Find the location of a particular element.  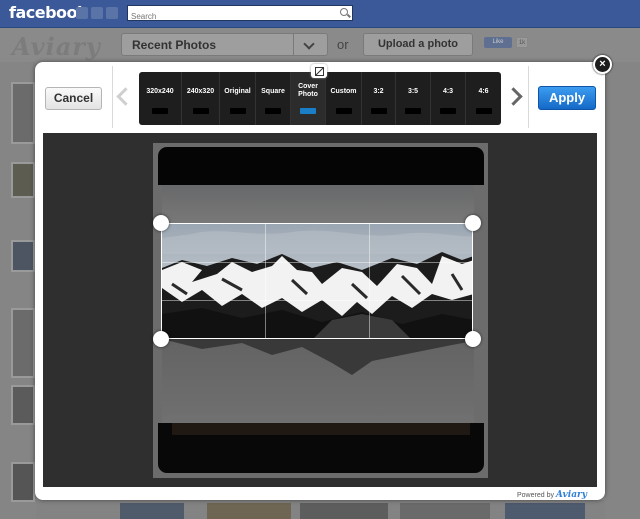

facebook-search-box is located at coordinates (240, 14).